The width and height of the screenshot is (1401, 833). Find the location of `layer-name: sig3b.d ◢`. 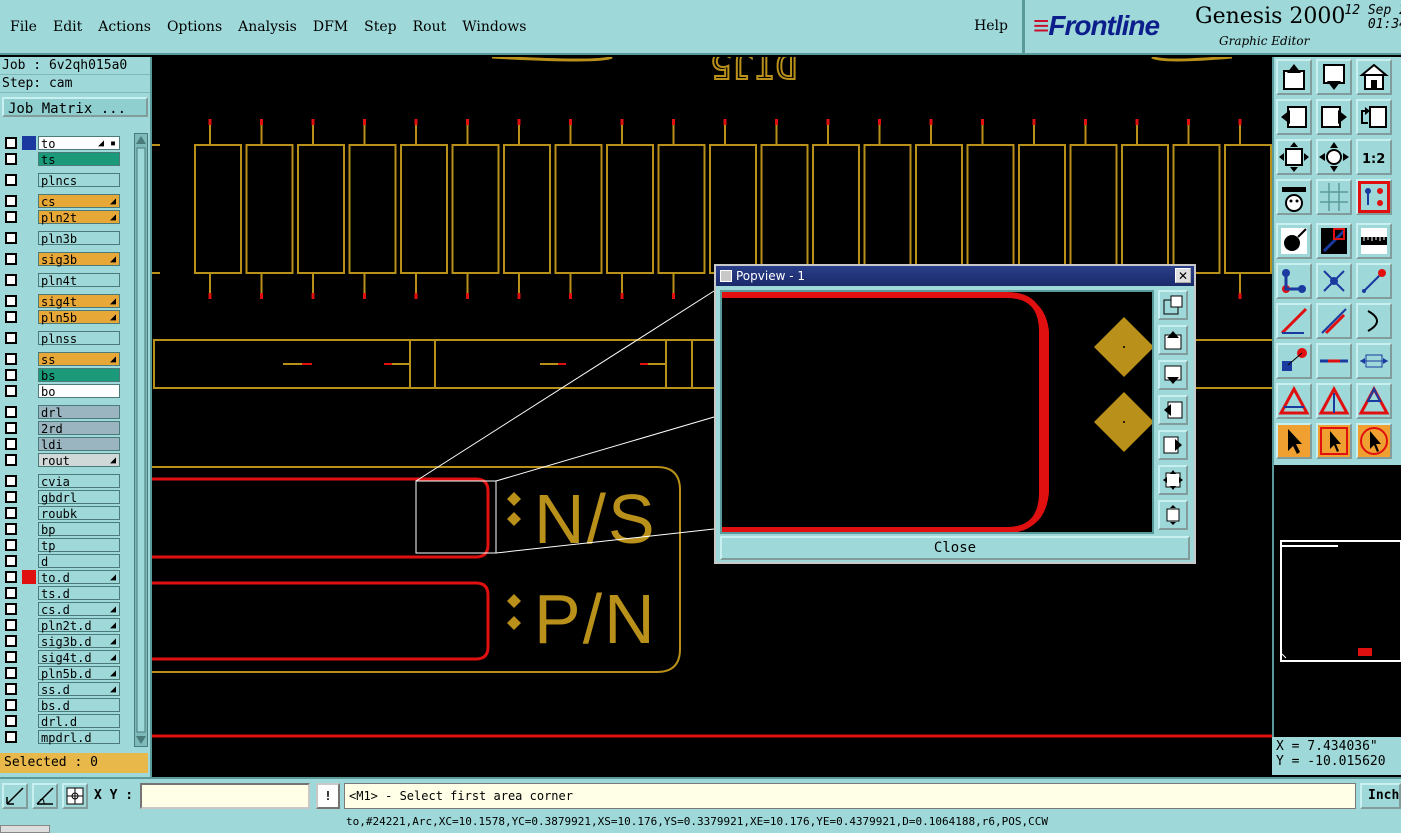

layer-name: sig3b.d ◢ is located at coordinates (79, 641).